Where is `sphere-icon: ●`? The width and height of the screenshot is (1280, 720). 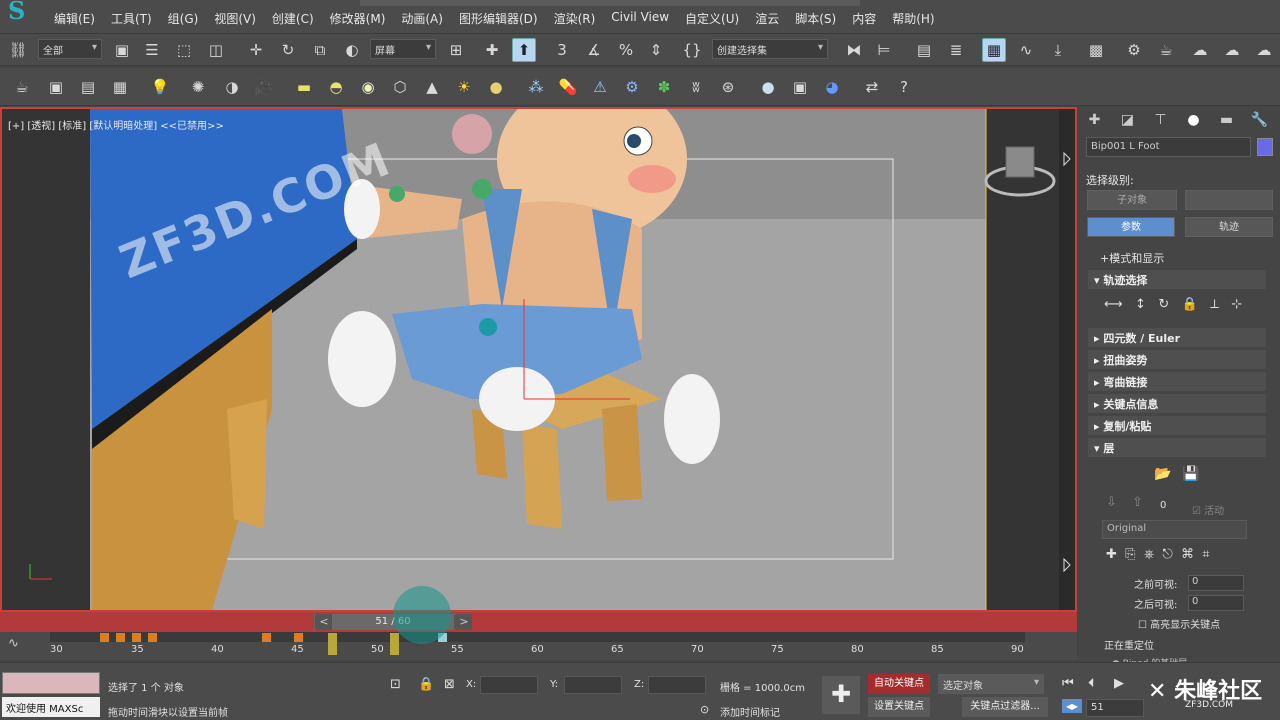 sphere-icon: ● is located at coordinates (768, 87).